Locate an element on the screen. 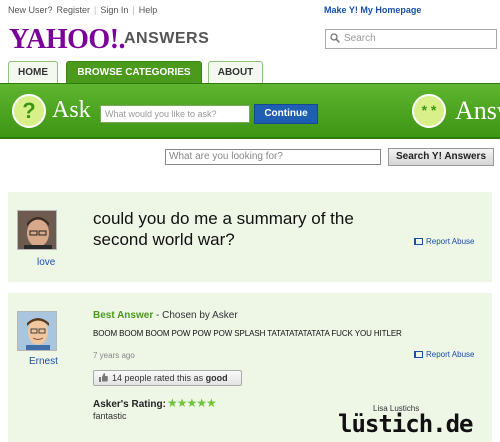  answerer-avatar-image is located at coordinates (37, 331).